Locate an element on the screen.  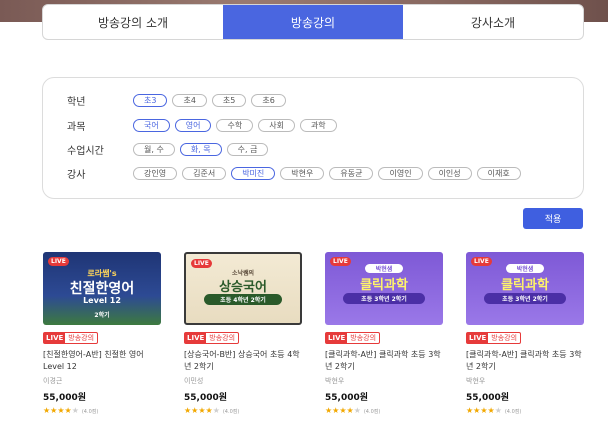
chip-grade-5: 초5 is located at coordinates (229, 100).